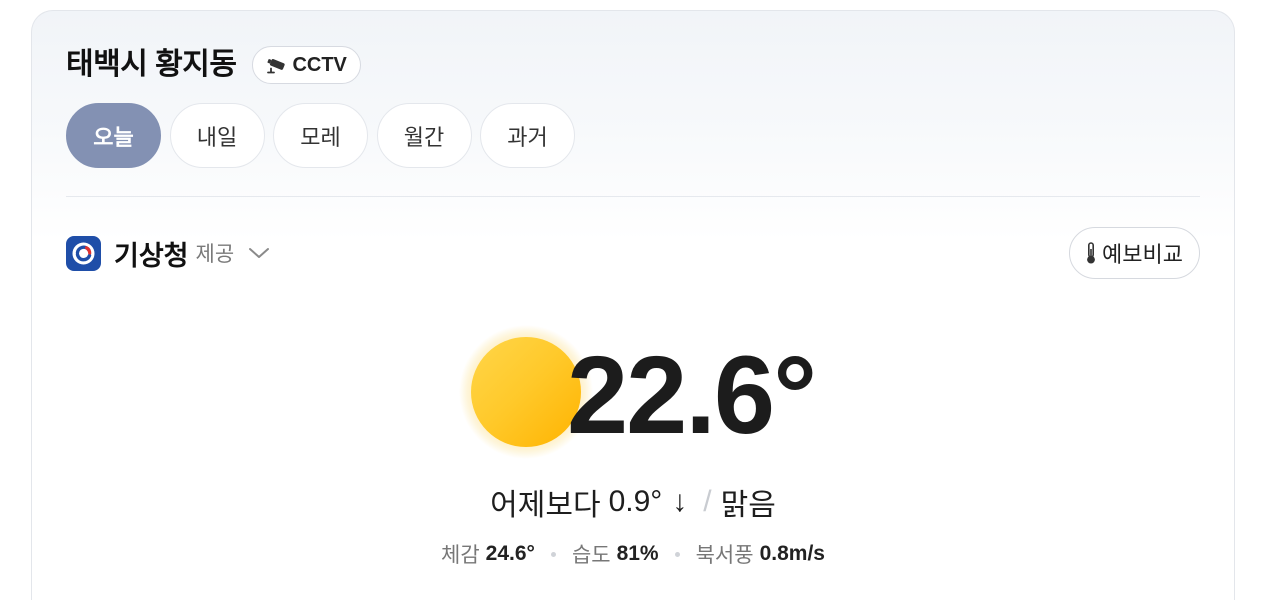 The height and width of the screenshot is (600, 1280). I want to click on detail-value: 24.6°, so click(510, 553).